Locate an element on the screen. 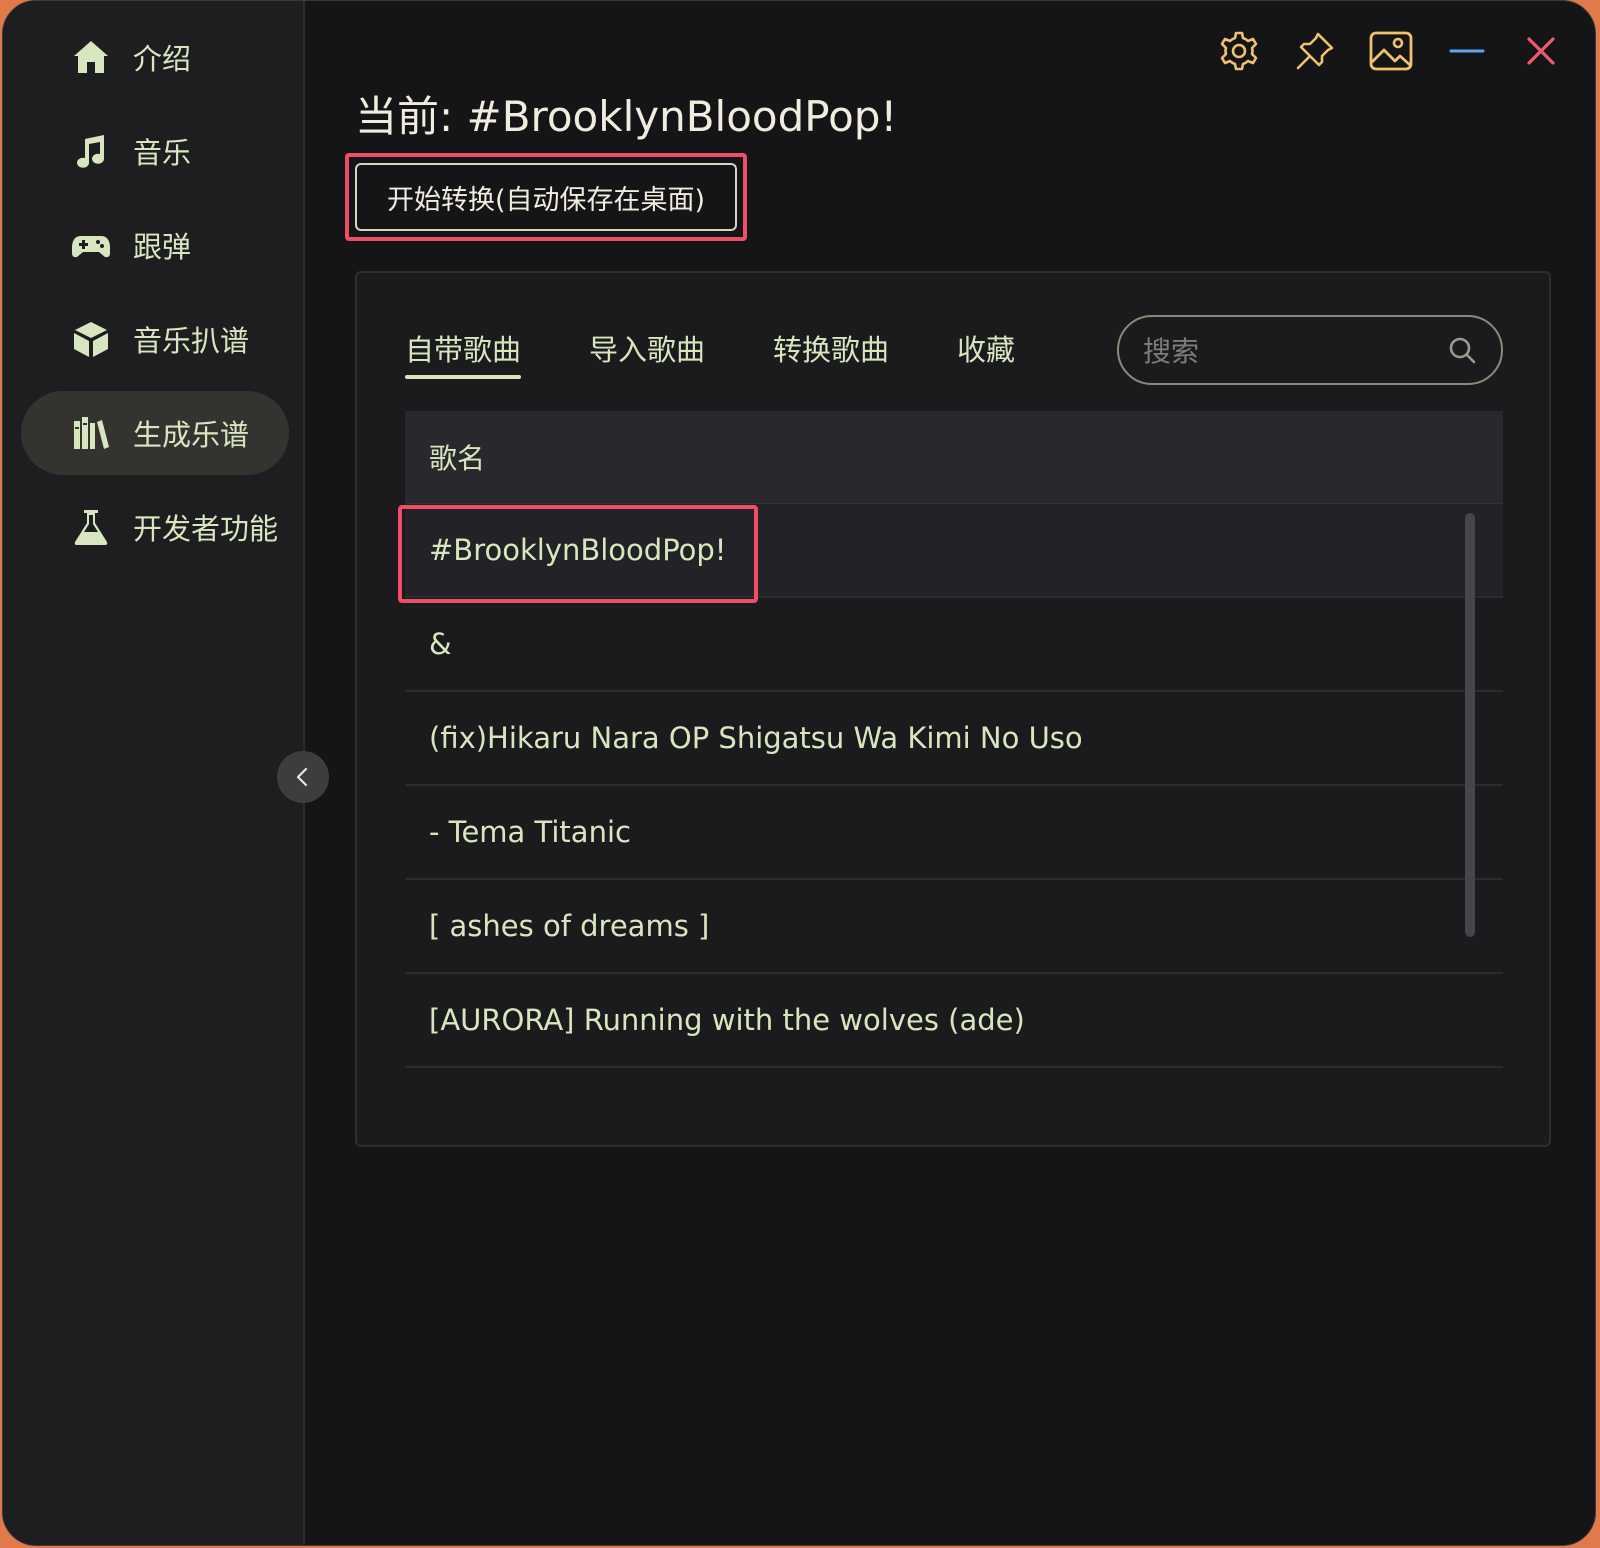 This screenshot has height=1548, width=1600. settings-button is located at coordinates (1239, 51).